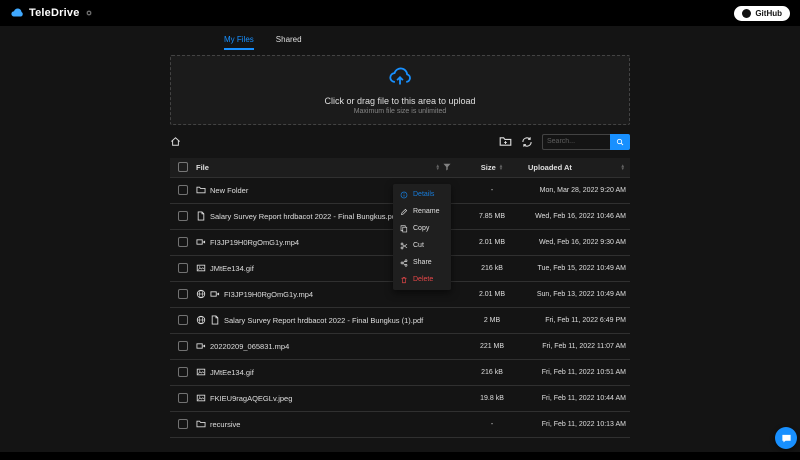 The width and height of the screenshot is (800, 460). What do you see at coordinates (201, 216) in the screenshot?
I see `file-icon` at bounding box center [201, 216].